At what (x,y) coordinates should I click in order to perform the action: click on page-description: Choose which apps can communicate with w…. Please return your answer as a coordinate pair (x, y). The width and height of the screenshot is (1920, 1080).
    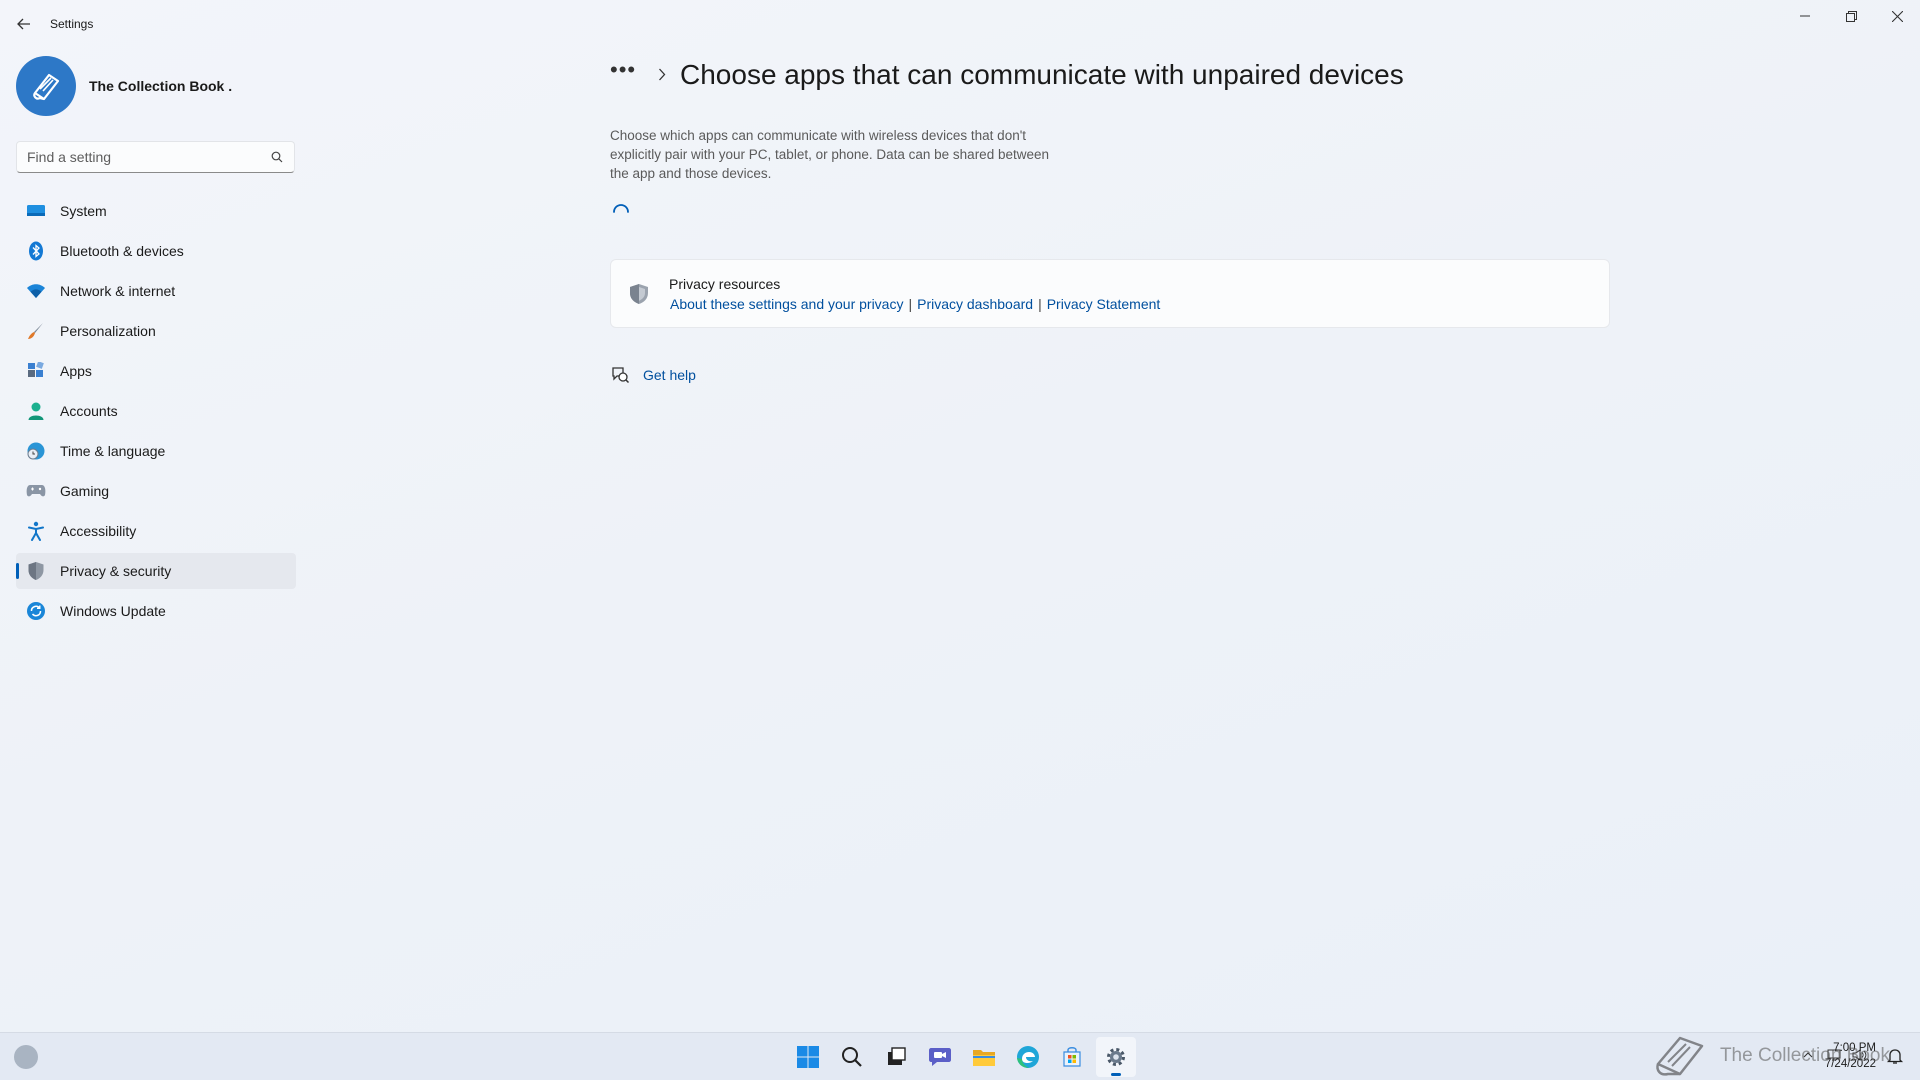
    Looking at the image, I should click on (829, 154).